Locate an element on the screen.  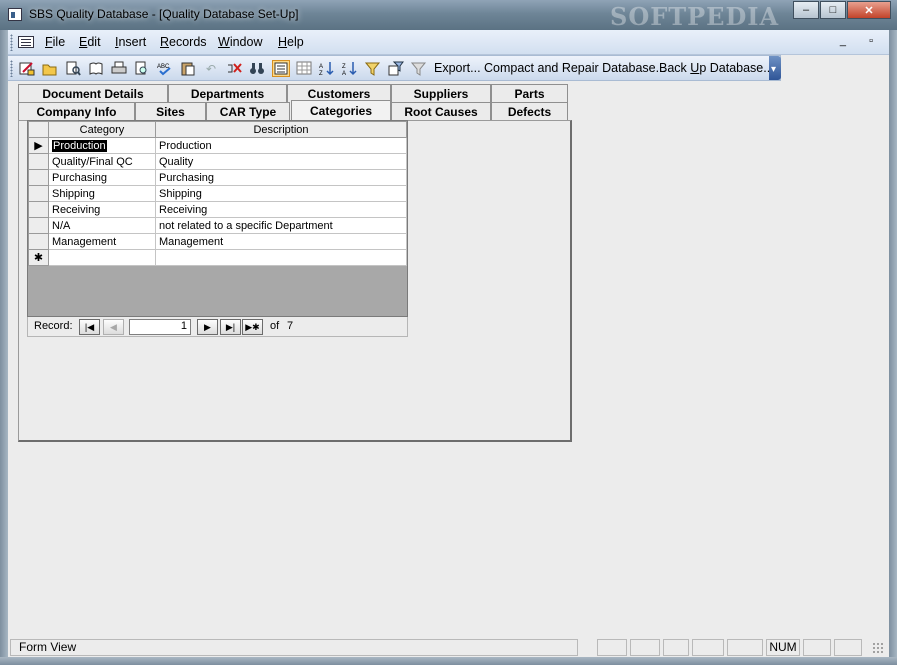
menu-file: File is located at coordinates (55, 42).